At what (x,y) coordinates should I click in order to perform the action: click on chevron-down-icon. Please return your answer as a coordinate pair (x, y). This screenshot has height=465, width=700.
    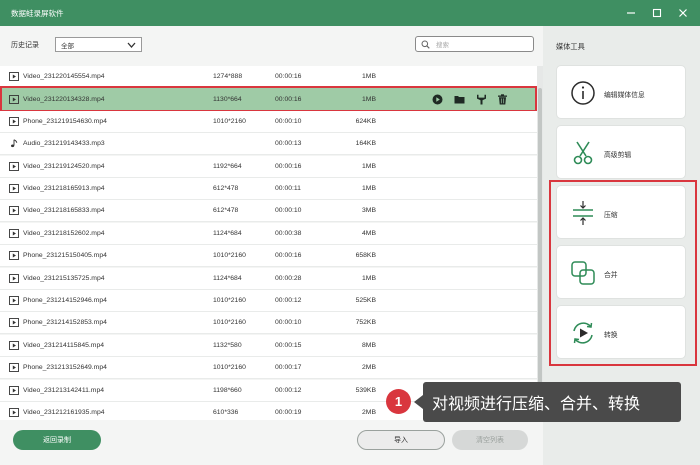
    Looking at the image, I should click on (131, 45).